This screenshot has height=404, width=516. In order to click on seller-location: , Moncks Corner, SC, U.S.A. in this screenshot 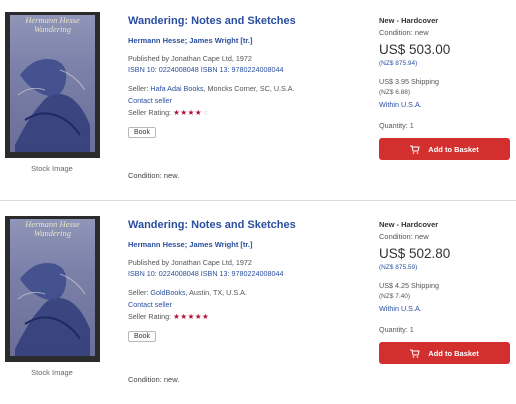, I will do `click(249, 88)`.